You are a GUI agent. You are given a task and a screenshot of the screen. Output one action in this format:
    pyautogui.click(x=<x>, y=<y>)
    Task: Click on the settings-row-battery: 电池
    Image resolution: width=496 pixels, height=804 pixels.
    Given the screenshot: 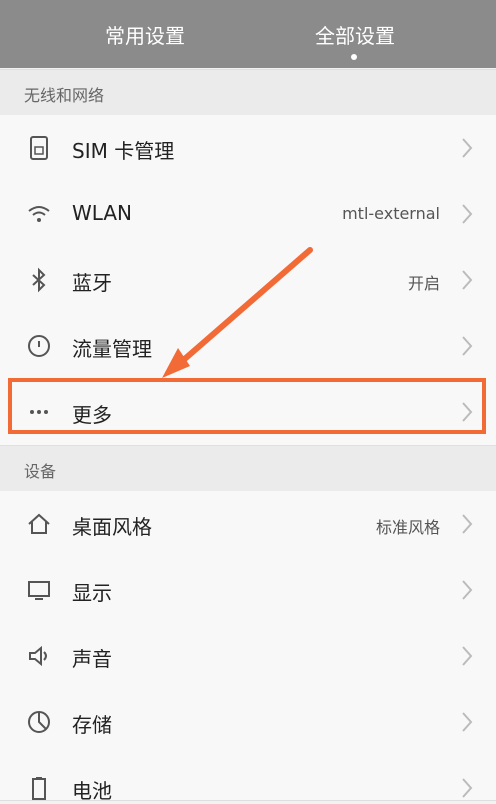 What is the action you would take?
    pyautogui.click(x=248, y=779)
    